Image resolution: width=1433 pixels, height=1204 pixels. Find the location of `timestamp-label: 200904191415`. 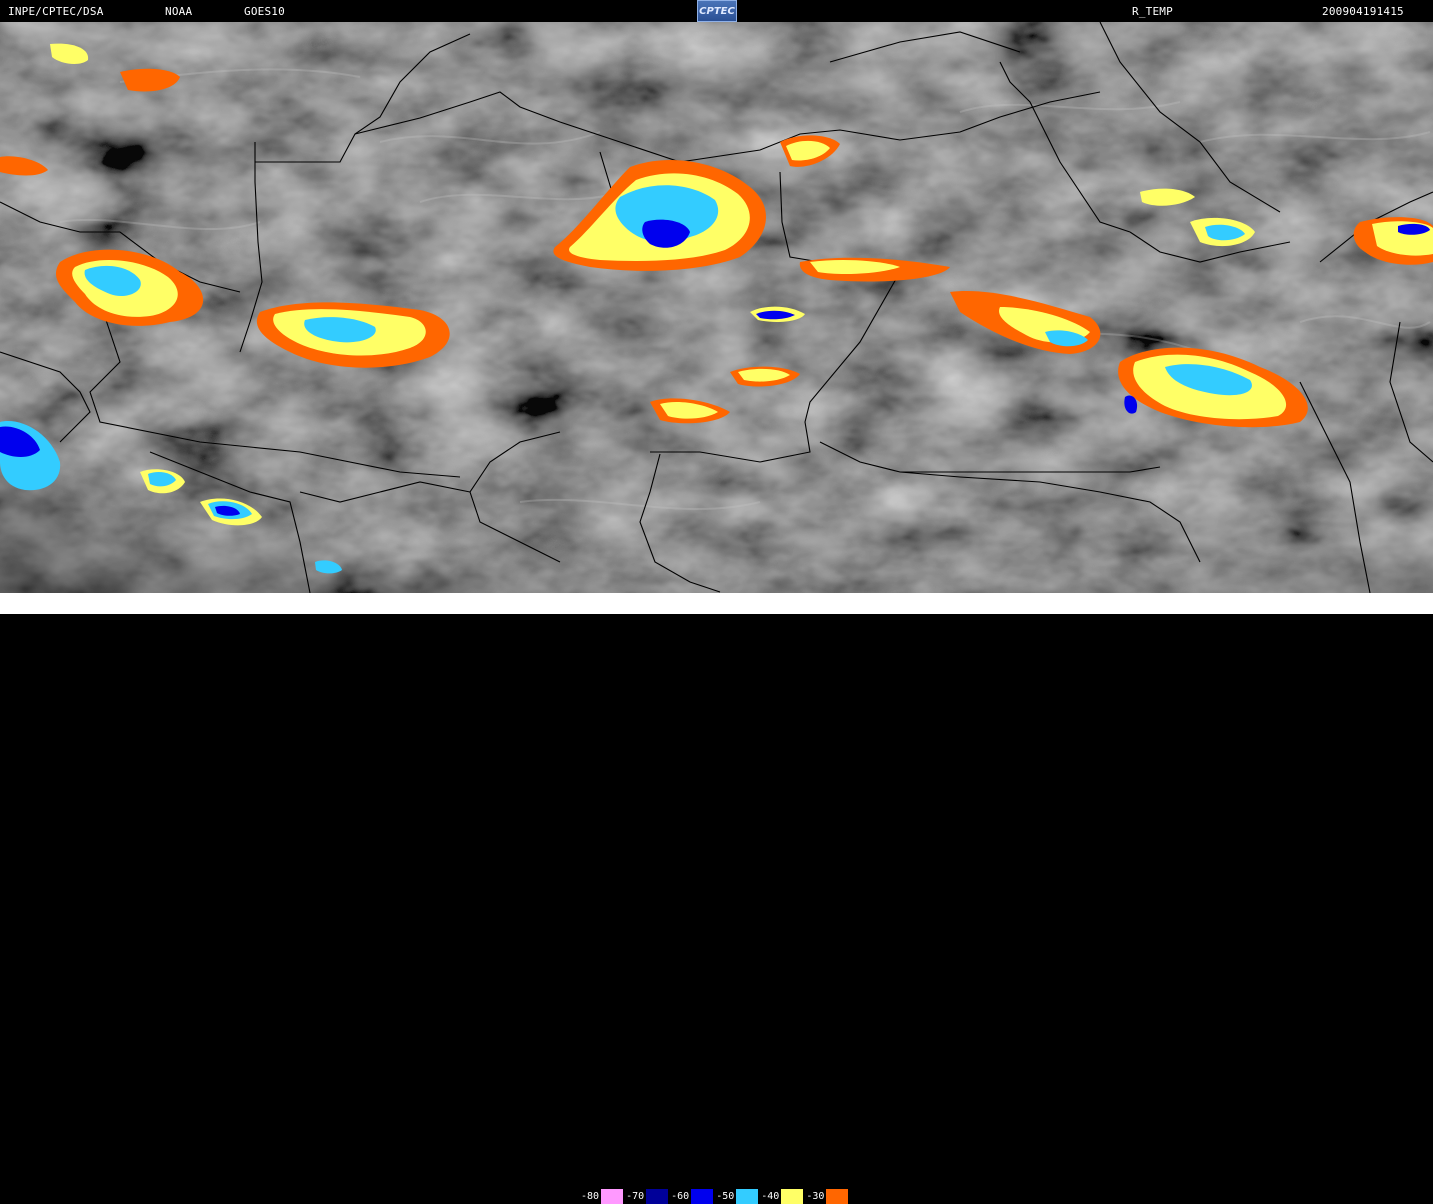

timestamp-label: 200904191415 is located at coordinates (1363, 11).